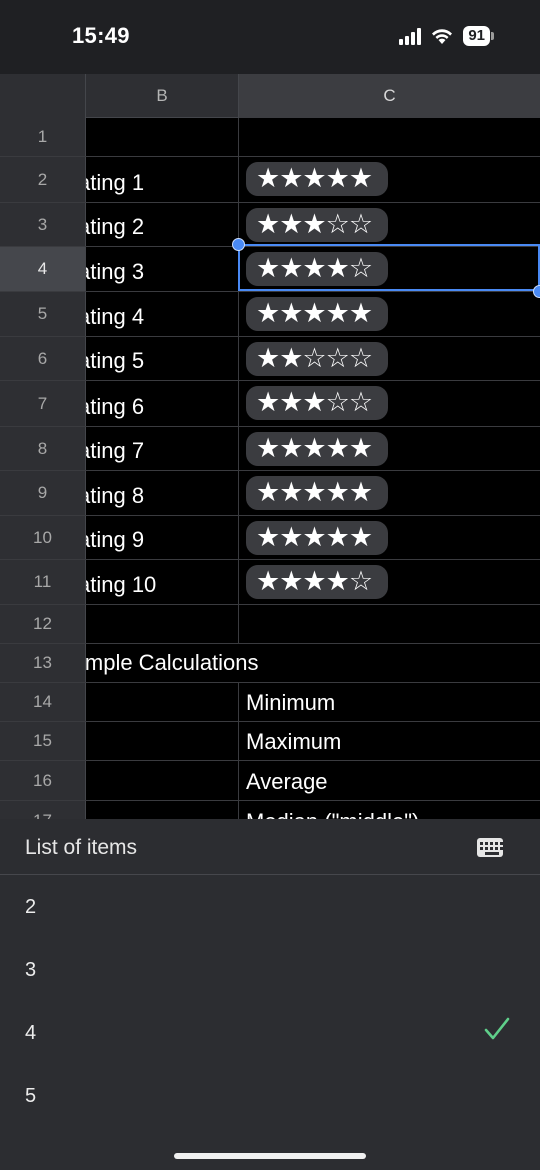 This screenshot has width=540, height=1170. I want to click on row-header: 8, so click(43, 448).